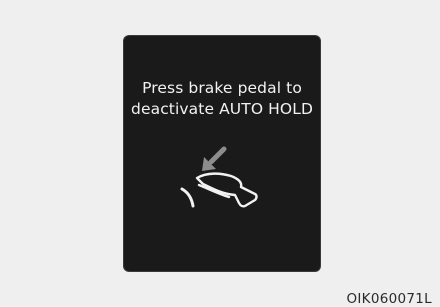 This screenshot has width=440, height=307. Describe the element at coordinates (214, 158) in the screenshot. I see `press-arrow-icon` at that location.